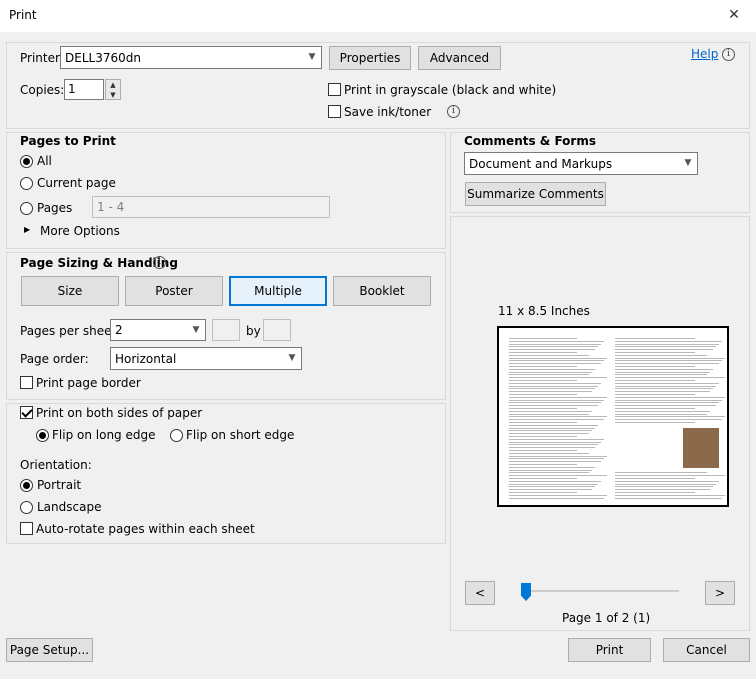 The width and height of the screenshot is (756, 679). What do you see at coordinates (728, 54) in the screenshot?
I see `help-info-icon: i` at bounding box center [728, 54].